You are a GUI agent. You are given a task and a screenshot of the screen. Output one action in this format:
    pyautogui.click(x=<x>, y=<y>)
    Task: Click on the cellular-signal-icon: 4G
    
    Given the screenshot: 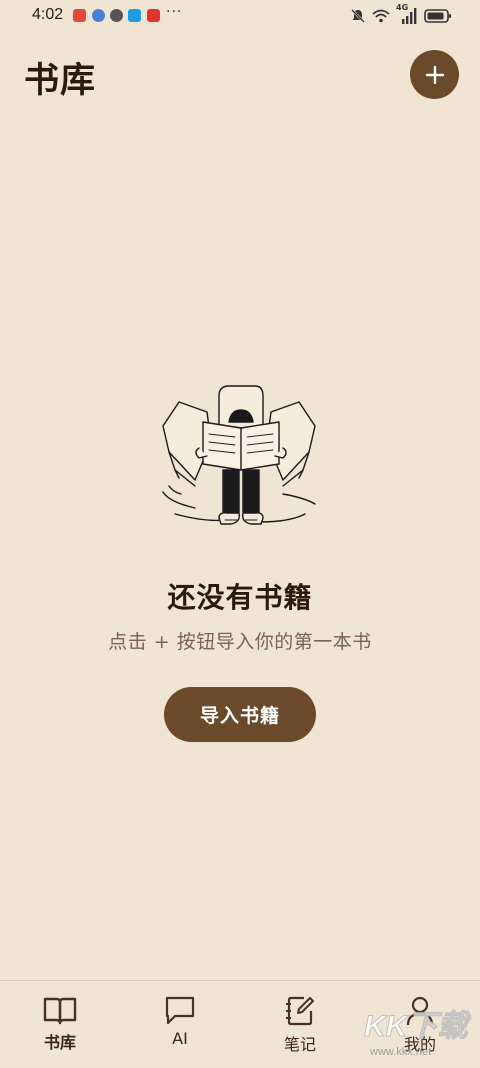 What is the action you would take?
    pyautogui.click(x=407, y=14)
    